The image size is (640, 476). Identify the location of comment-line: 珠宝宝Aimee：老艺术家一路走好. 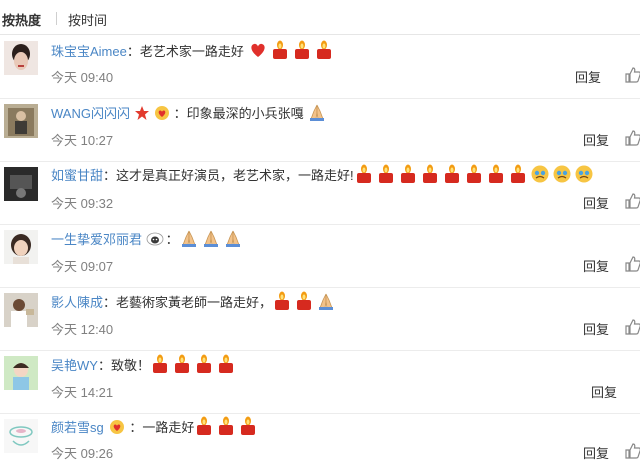
(193, 50).